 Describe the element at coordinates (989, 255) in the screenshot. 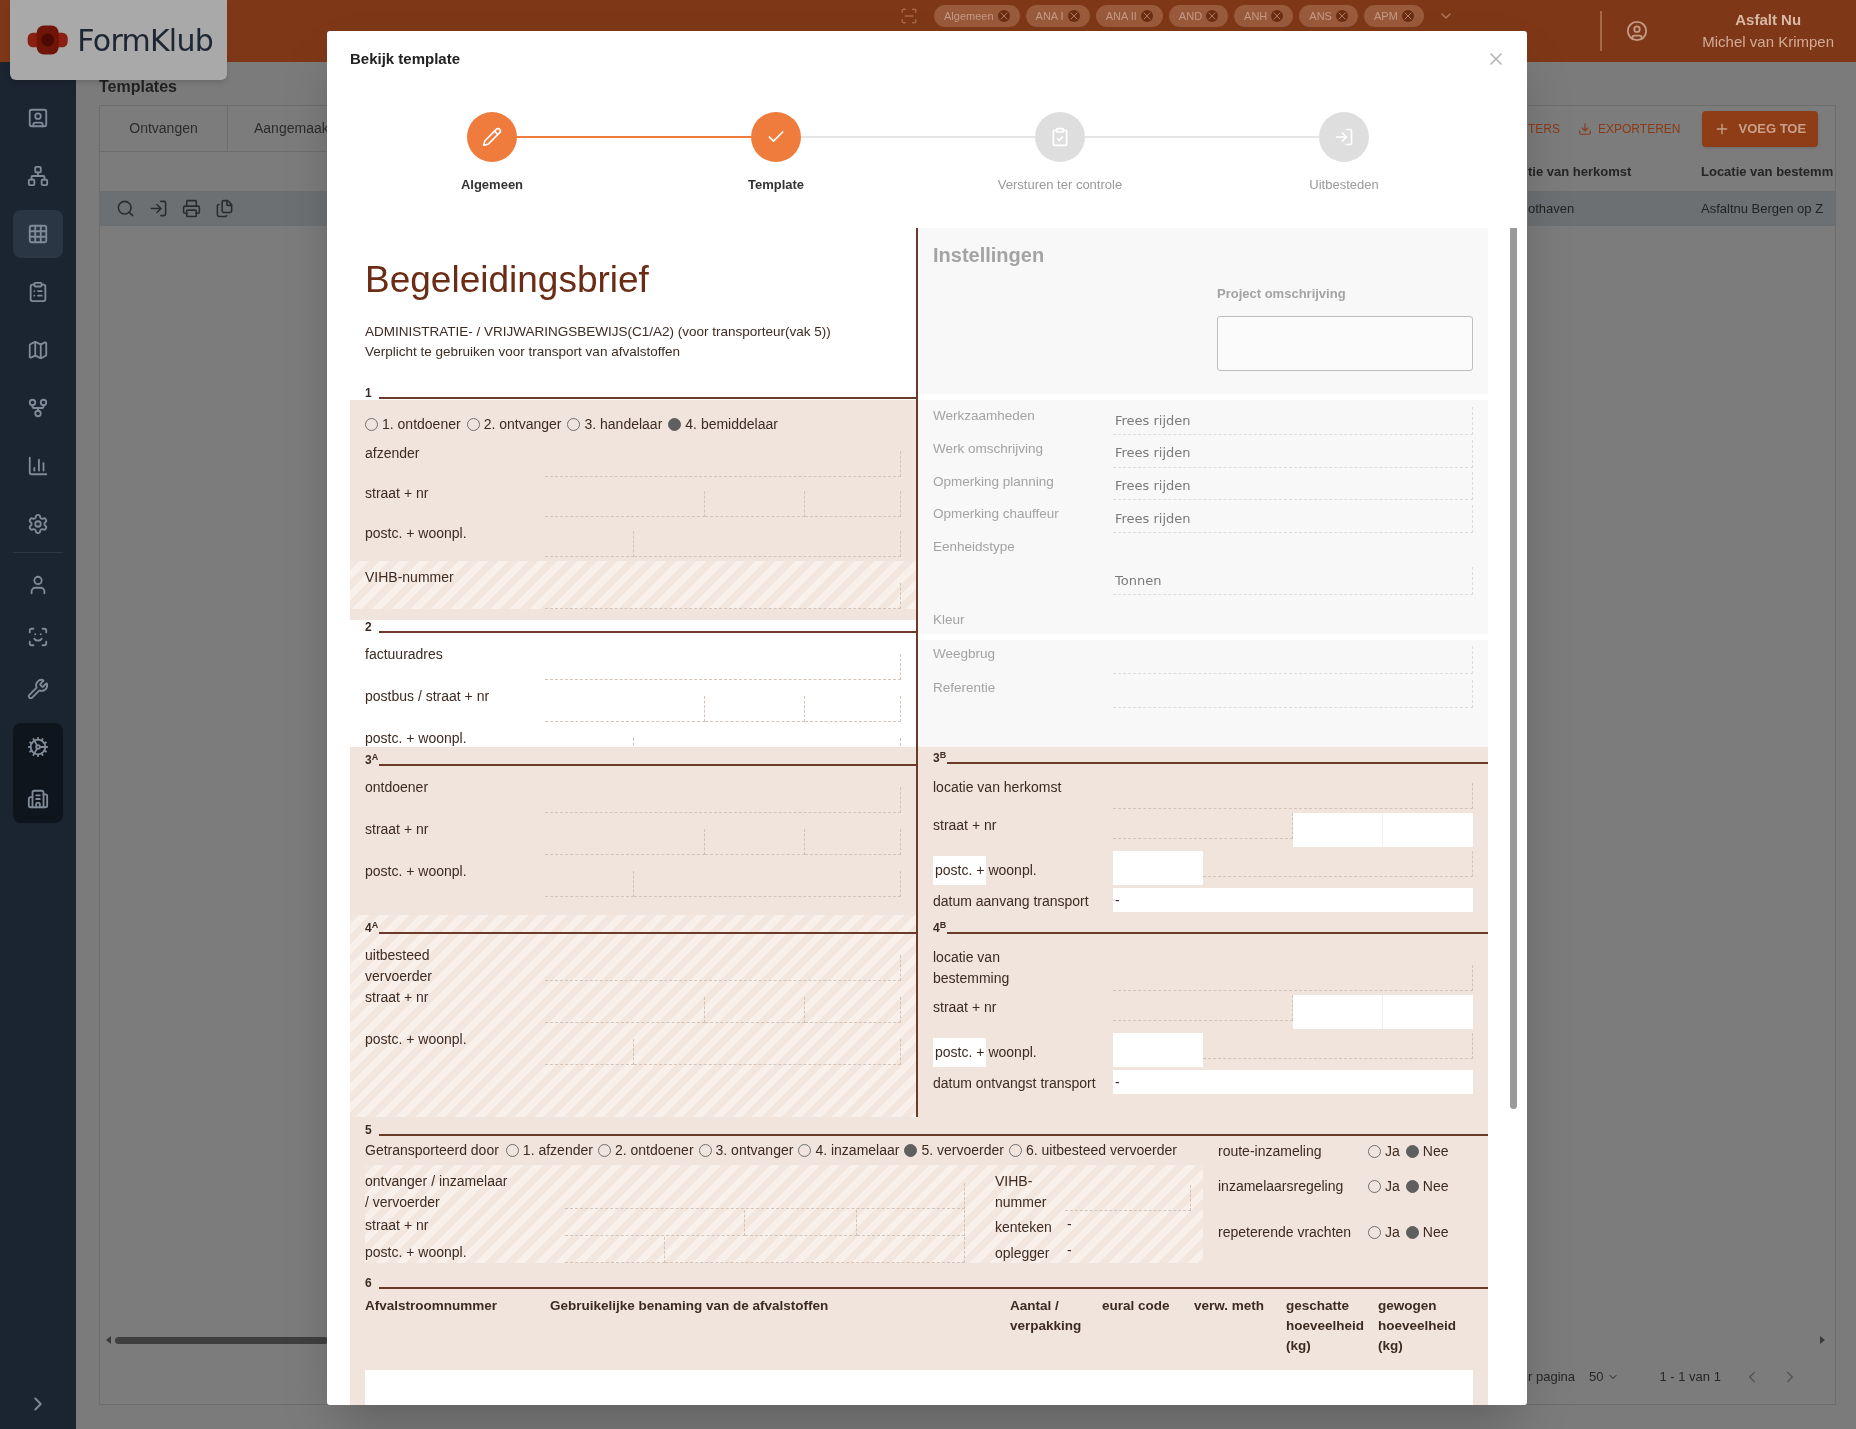

I see `settings-title: Instellingen` at that location.